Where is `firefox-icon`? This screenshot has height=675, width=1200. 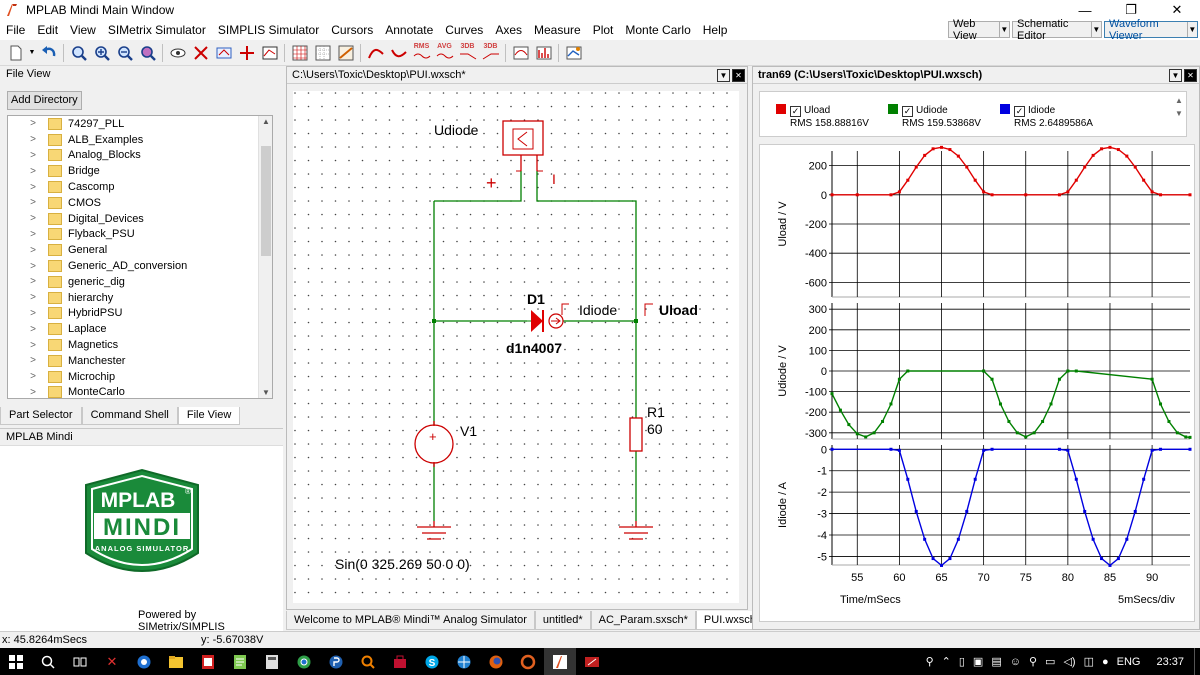 firefox-icon is located at coordinates (496, 661).